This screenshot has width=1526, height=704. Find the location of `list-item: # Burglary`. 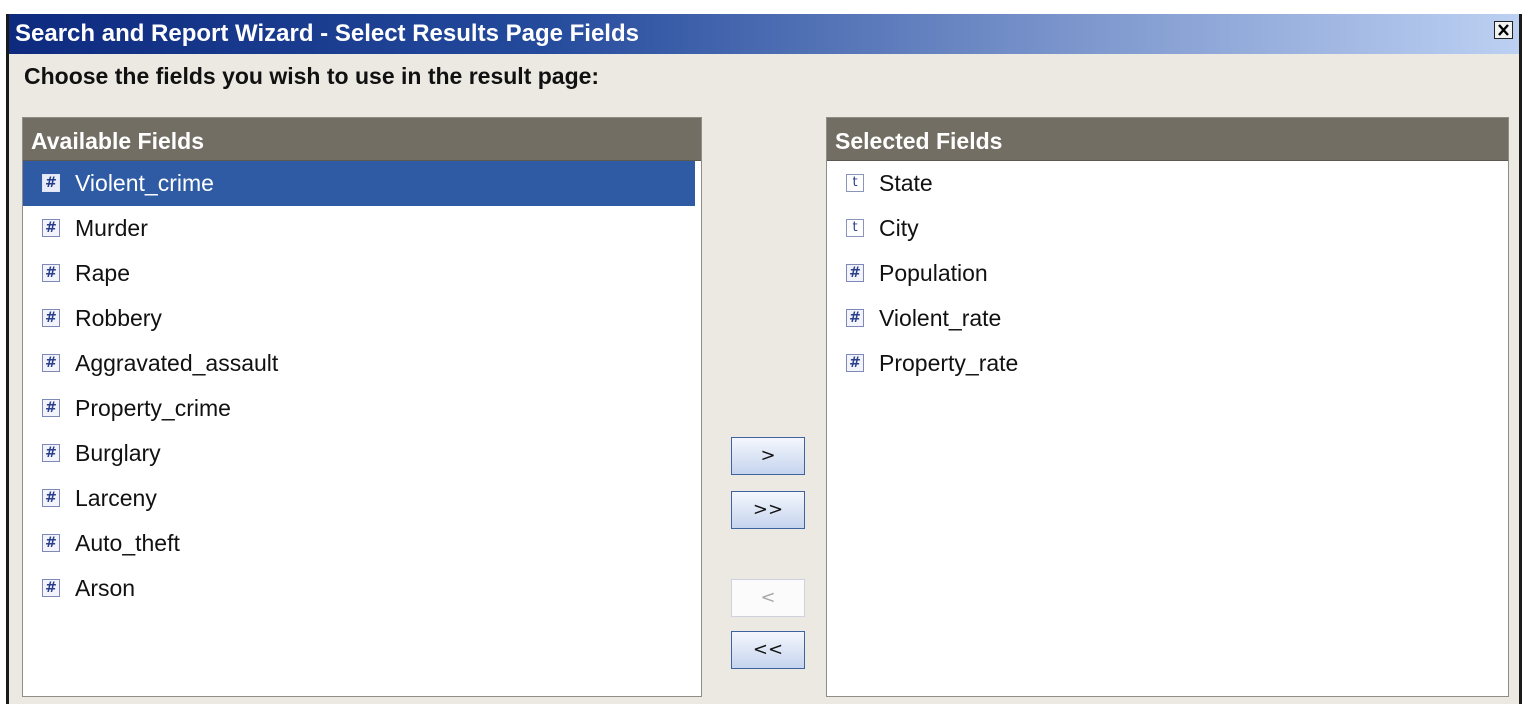

list-item: # Burglary is located at coordinates (362, 453).